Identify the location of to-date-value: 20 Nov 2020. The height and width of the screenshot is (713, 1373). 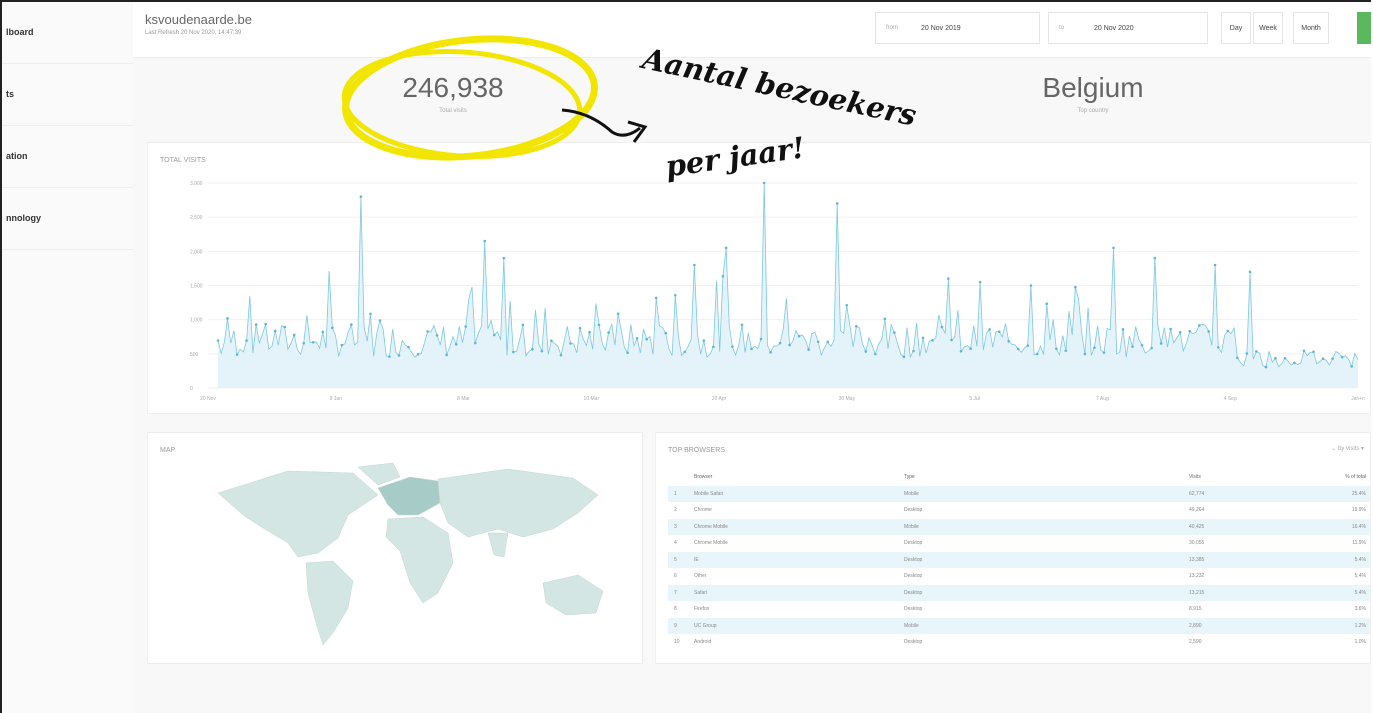
(1114, 28).